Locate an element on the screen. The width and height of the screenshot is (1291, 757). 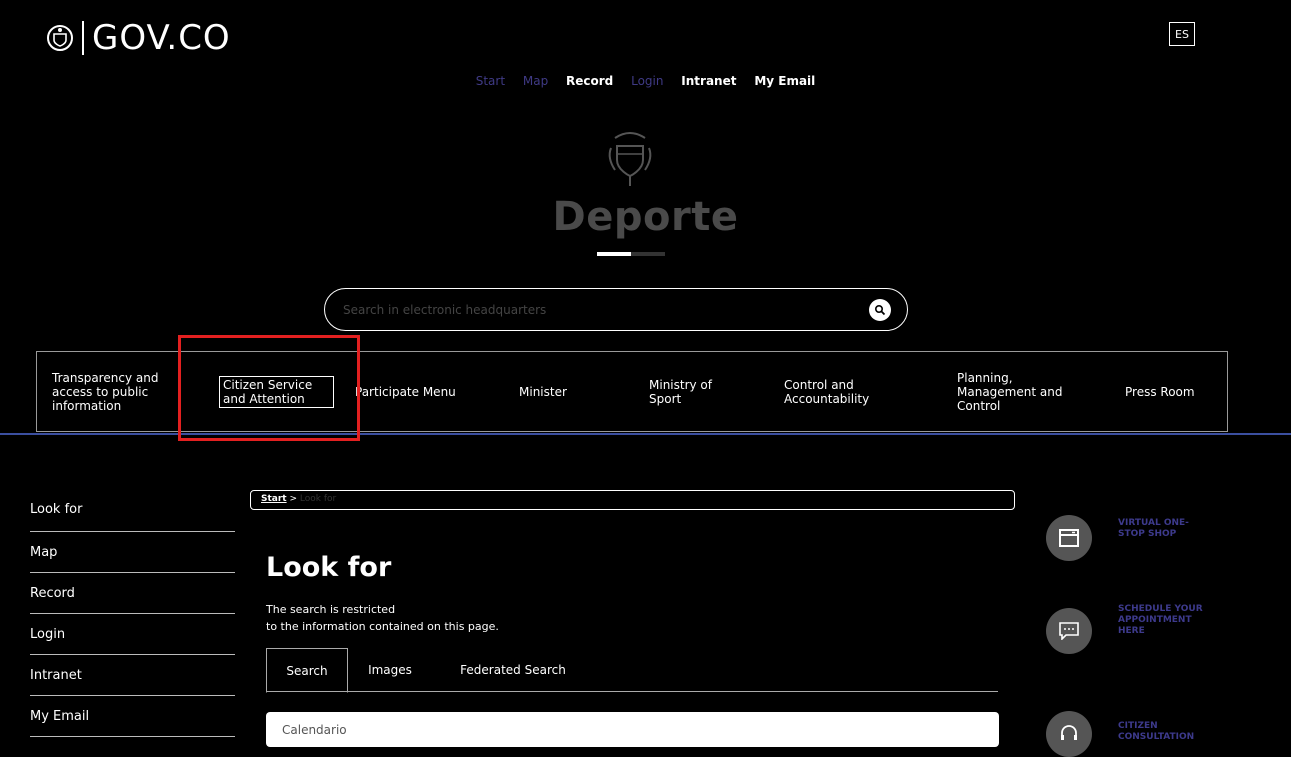
virtual-one-stop-shop-button is located at coordinates (1069, 538).